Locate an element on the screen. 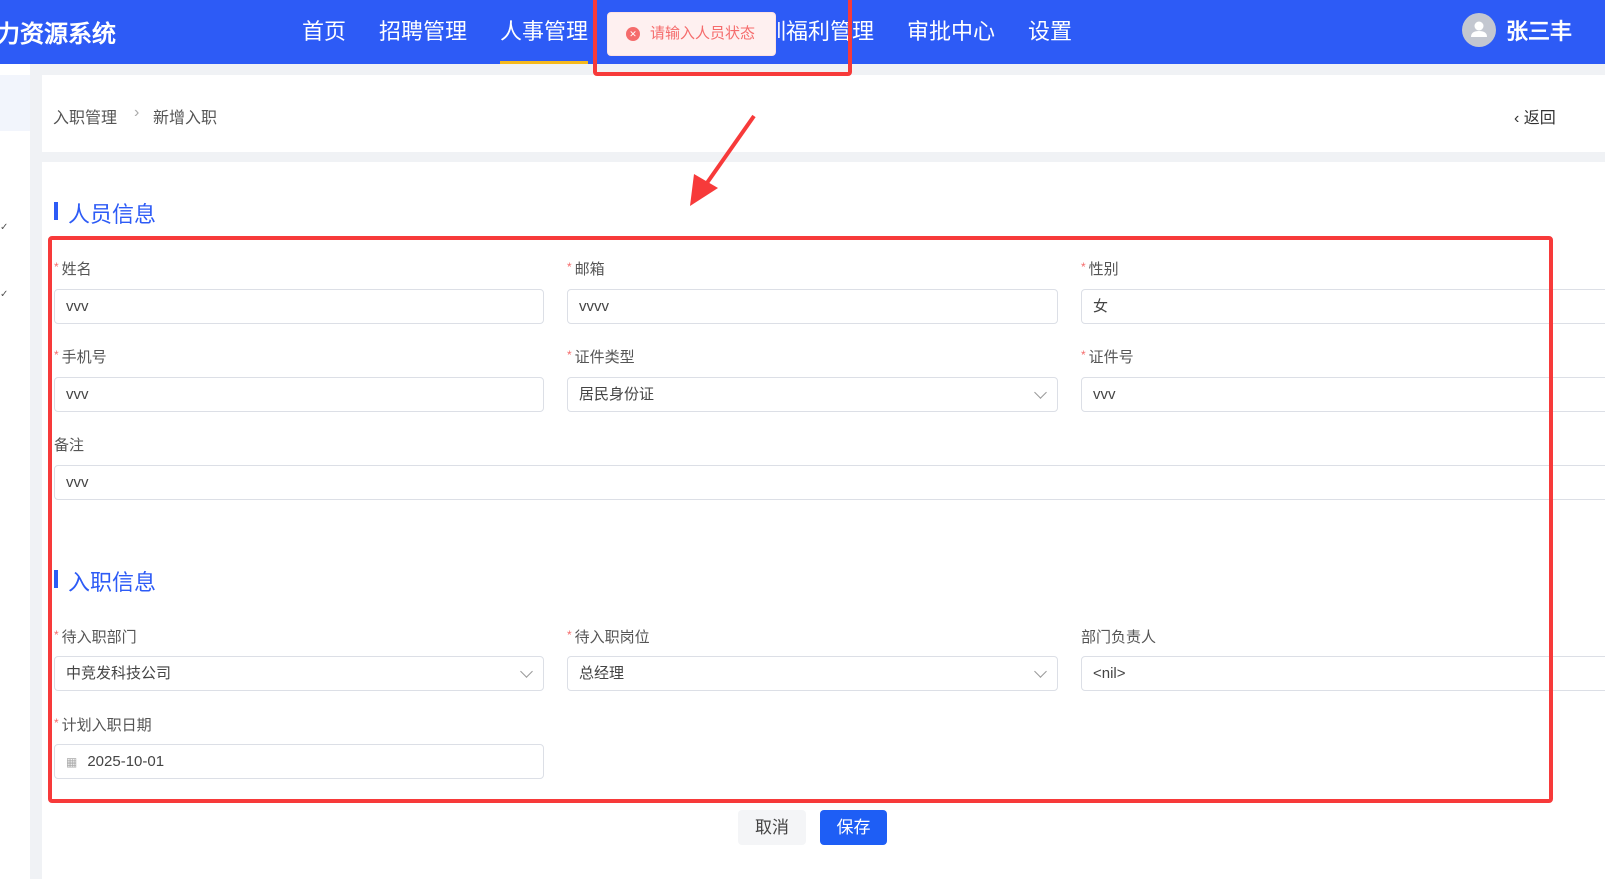 Image resolution: width=1605 pixels, height=879 pixels. onboard-date-picker: ▦ 2025-10-01 is located at coordinates (299, 761).